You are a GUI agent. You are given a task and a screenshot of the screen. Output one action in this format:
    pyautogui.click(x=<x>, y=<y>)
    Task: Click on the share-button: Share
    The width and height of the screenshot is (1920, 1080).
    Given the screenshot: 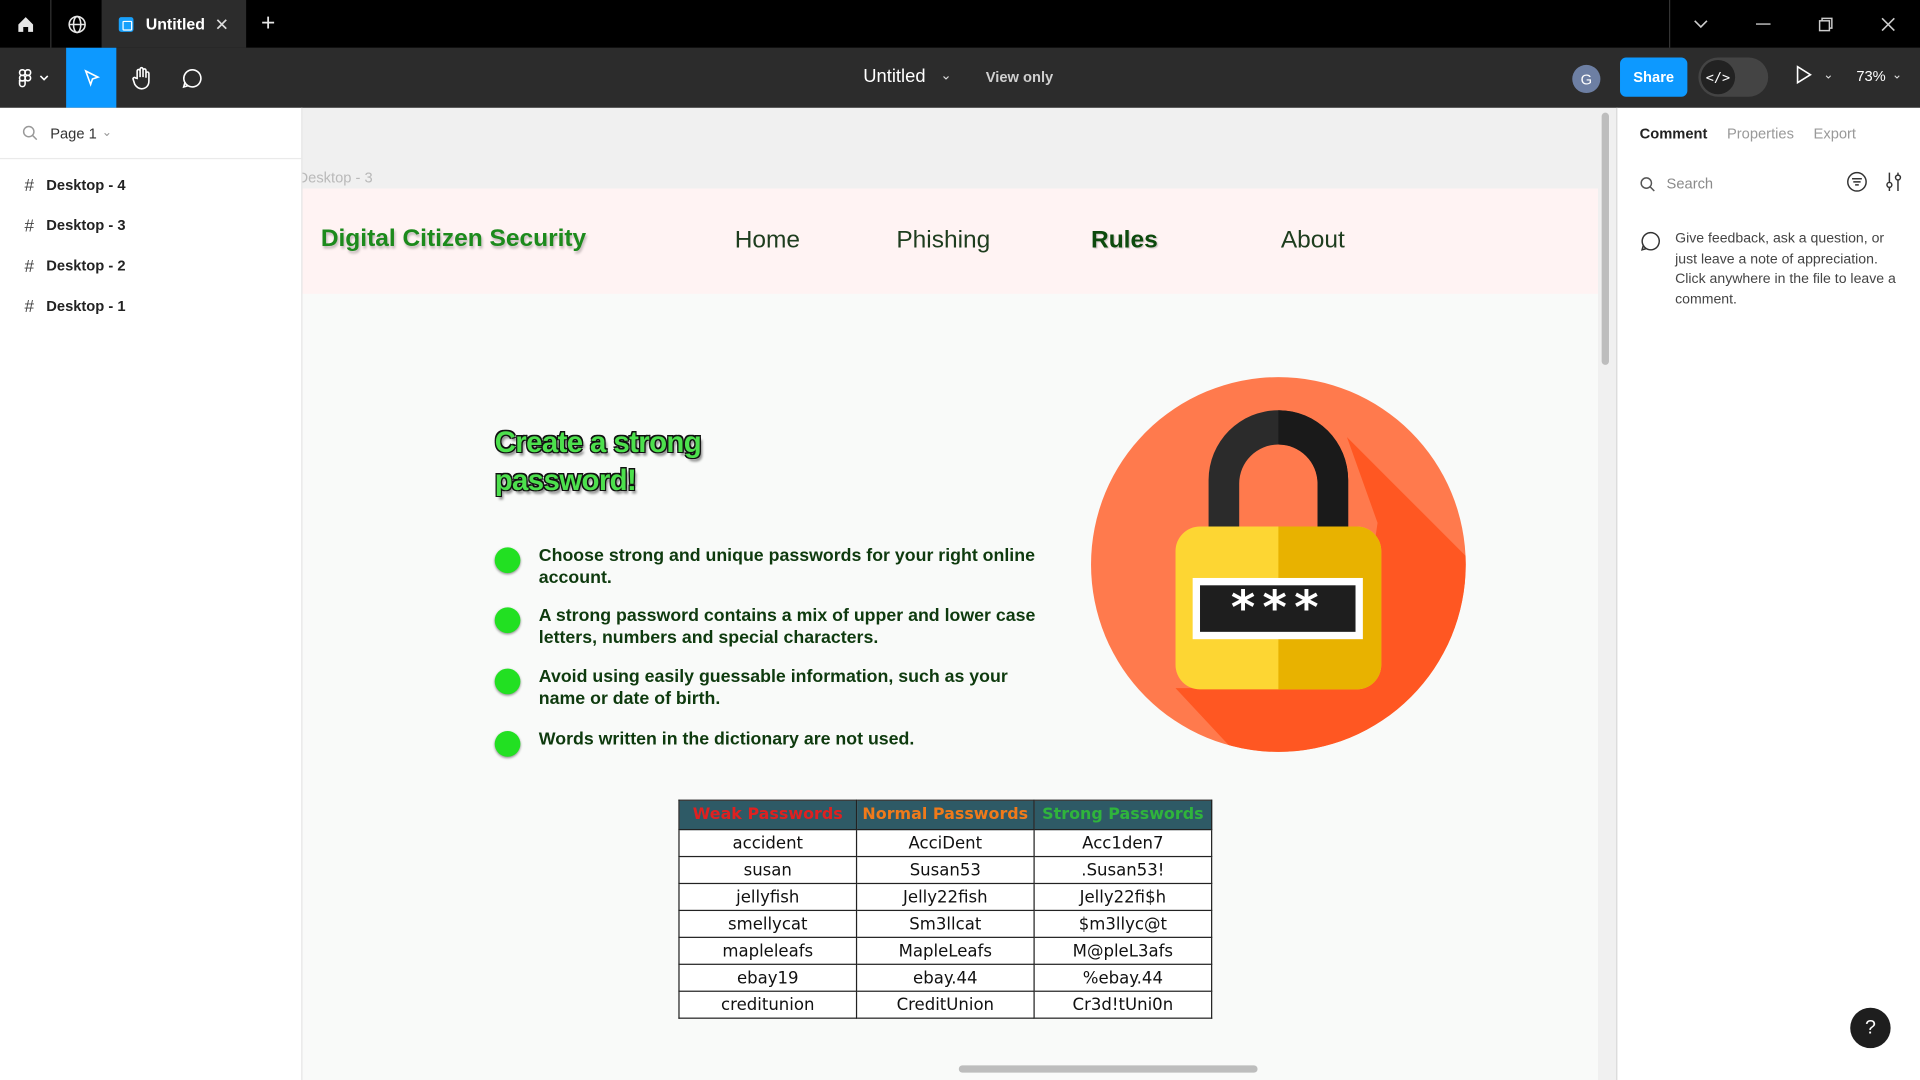 What is the action you would take?
    pyautogui.click(x=1654, y=77)
    